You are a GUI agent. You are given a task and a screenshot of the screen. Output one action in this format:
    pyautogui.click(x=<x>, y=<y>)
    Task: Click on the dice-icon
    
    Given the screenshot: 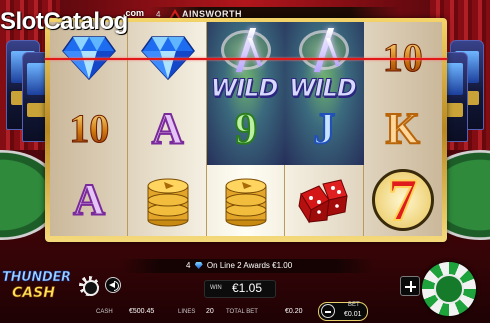 What is the action you would take?
    pyautogui.click(x=324, y=200)
    